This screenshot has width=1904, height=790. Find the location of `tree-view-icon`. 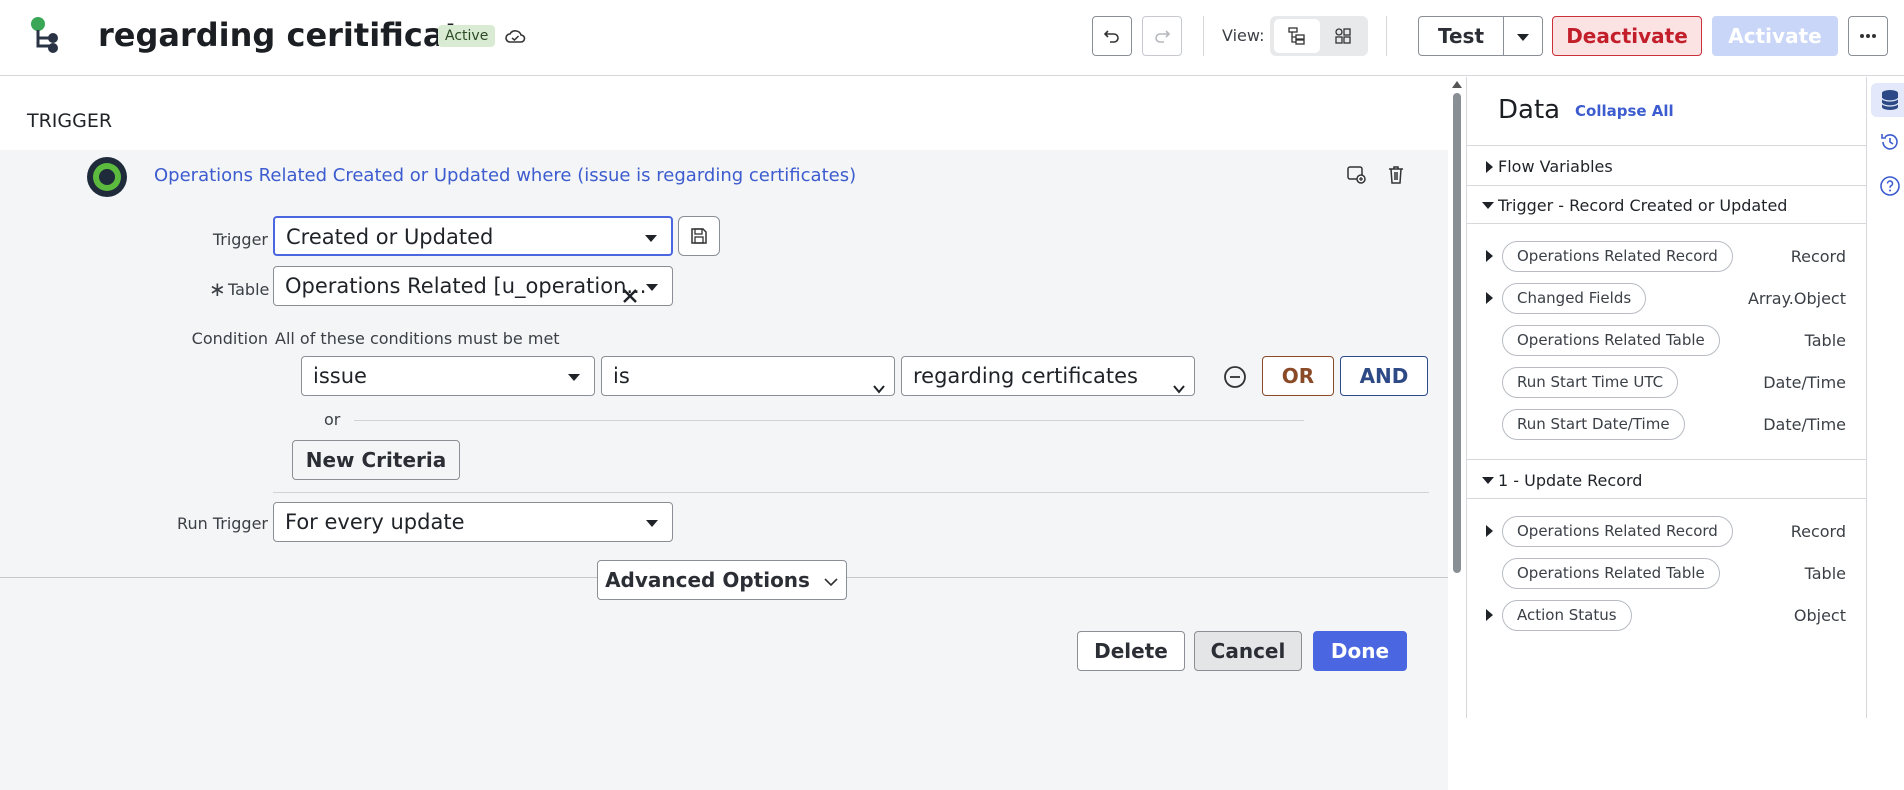

tree-view-icon is located at coordinates (1296, 36).